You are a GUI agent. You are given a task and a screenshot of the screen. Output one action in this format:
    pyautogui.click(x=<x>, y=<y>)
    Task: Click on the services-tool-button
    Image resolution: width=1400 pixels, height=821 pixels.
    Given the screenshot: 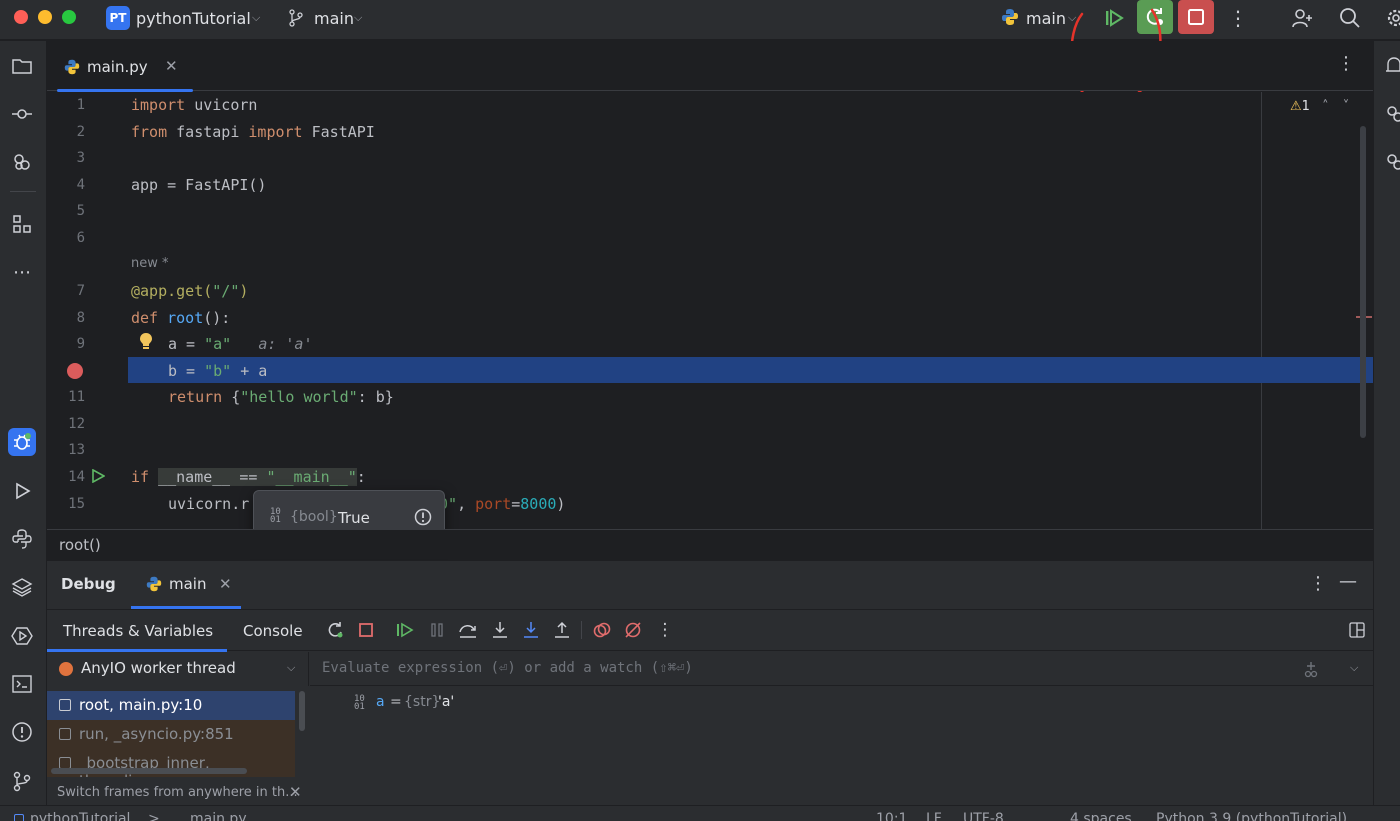 What is the action you would take?
    pyautogui.click(x=22, y=587)
    